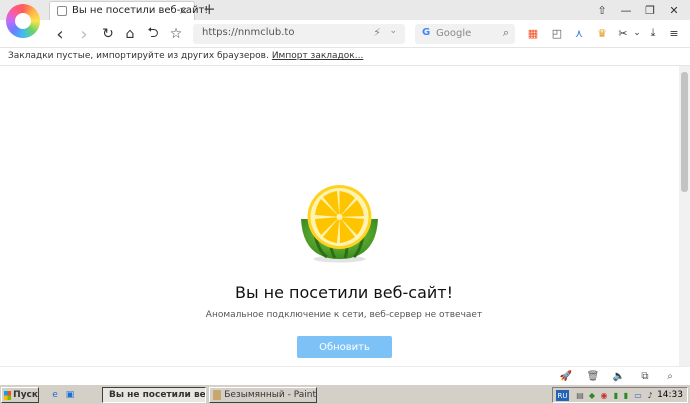 This screenshot has height=404, width=690. Describe the element at coordinates (25, 395) in the screenshot. I see `start-label: Пуск` at that location.